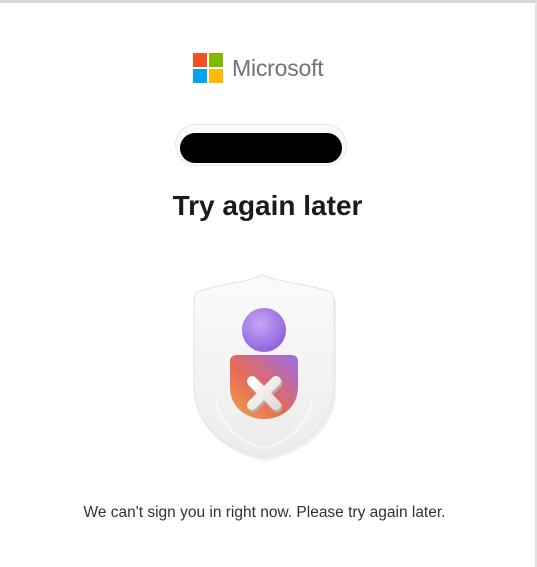 The height and width of the screenshot is (567, 537). What do you see at coordinates (264, 330) in the screenshot?
I see `user-head-icon` at bounding box center [264, 330].